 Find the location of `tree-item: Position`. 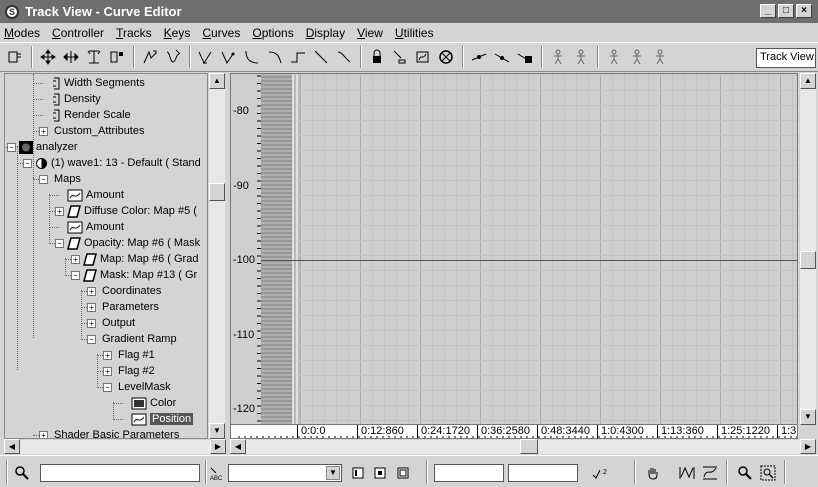

tree-item: Position is located at coordinates (156, 419).